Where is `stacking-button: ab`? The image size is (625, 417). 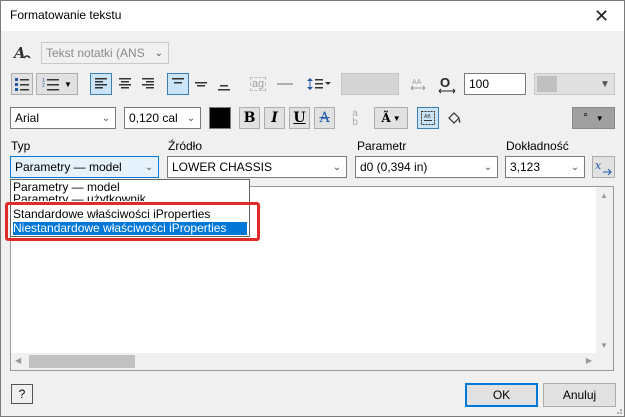
stacking-button: ab is located at coordinates (355, 118).